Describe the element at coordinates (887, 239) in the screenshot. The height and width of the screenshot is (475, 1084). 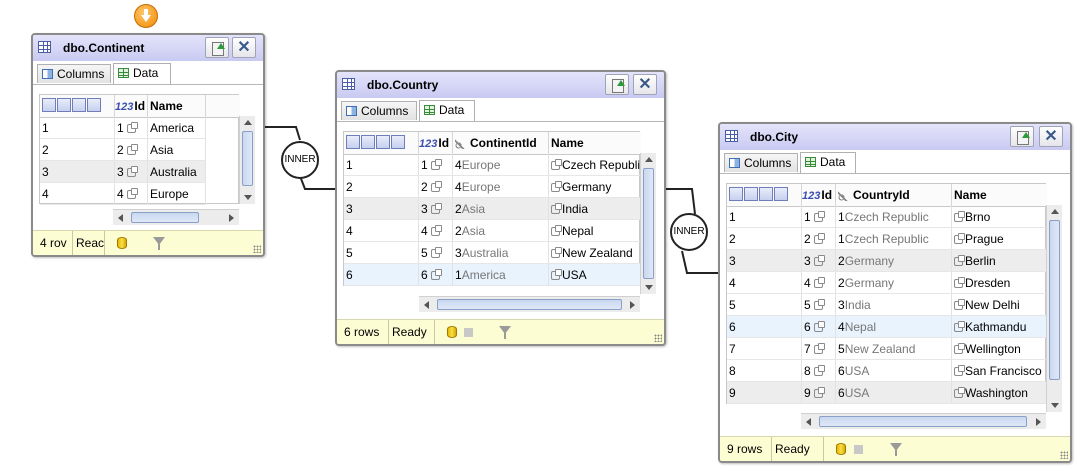
I see `table-row: 2 2 1Czech Republic Prague` at that location.